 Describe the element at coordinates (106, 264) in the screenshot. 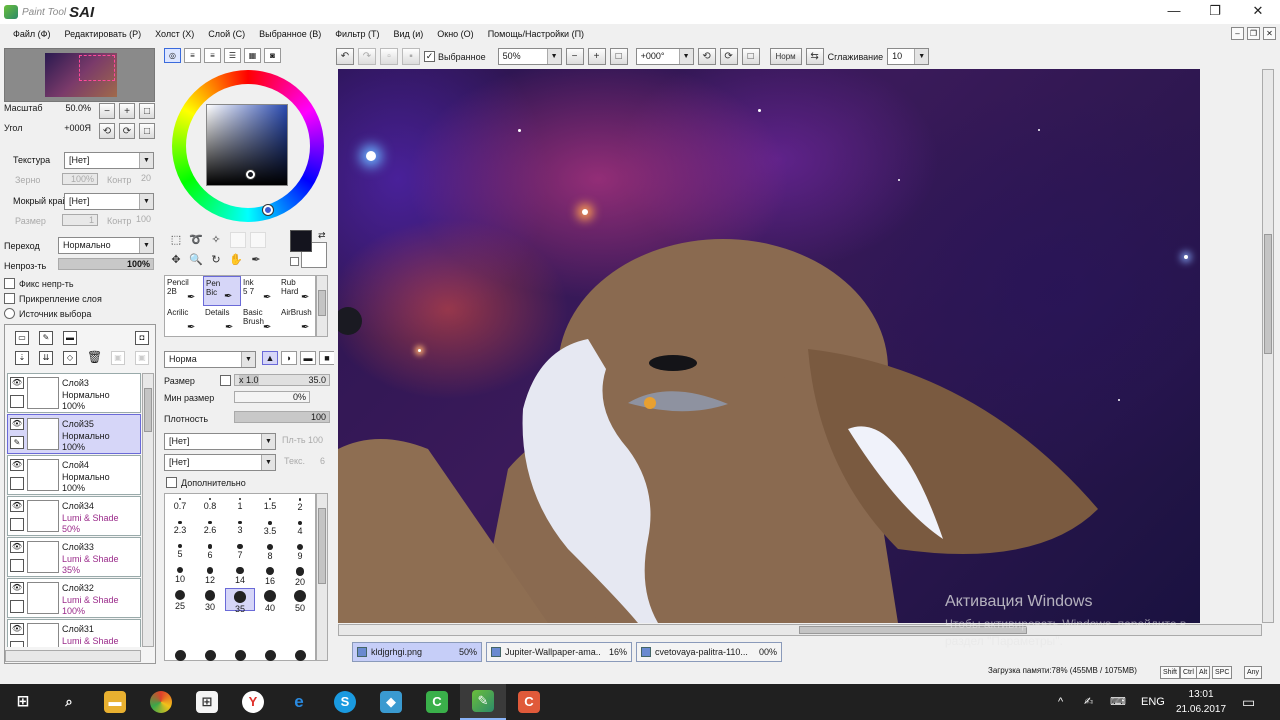

I see `opacity-slider: 100%` at that location.